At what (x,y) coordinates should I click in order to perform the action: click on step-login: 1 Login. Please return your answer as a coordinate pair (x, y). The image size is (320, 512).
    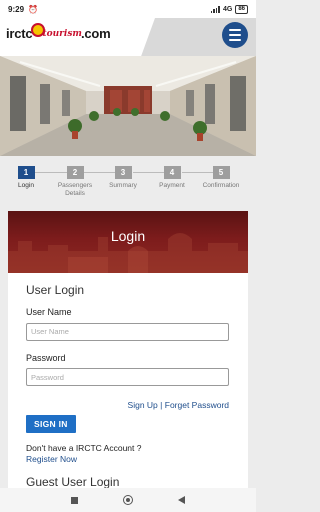
    Looking at the image, I should click on (26, 178).